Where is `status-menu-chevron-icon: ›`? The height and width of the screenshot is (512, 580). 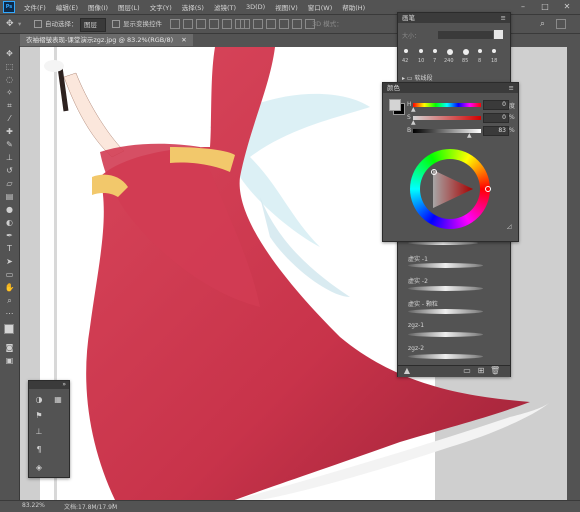 status-menu-chevron-icon: › is located at coordinates (113, 505).